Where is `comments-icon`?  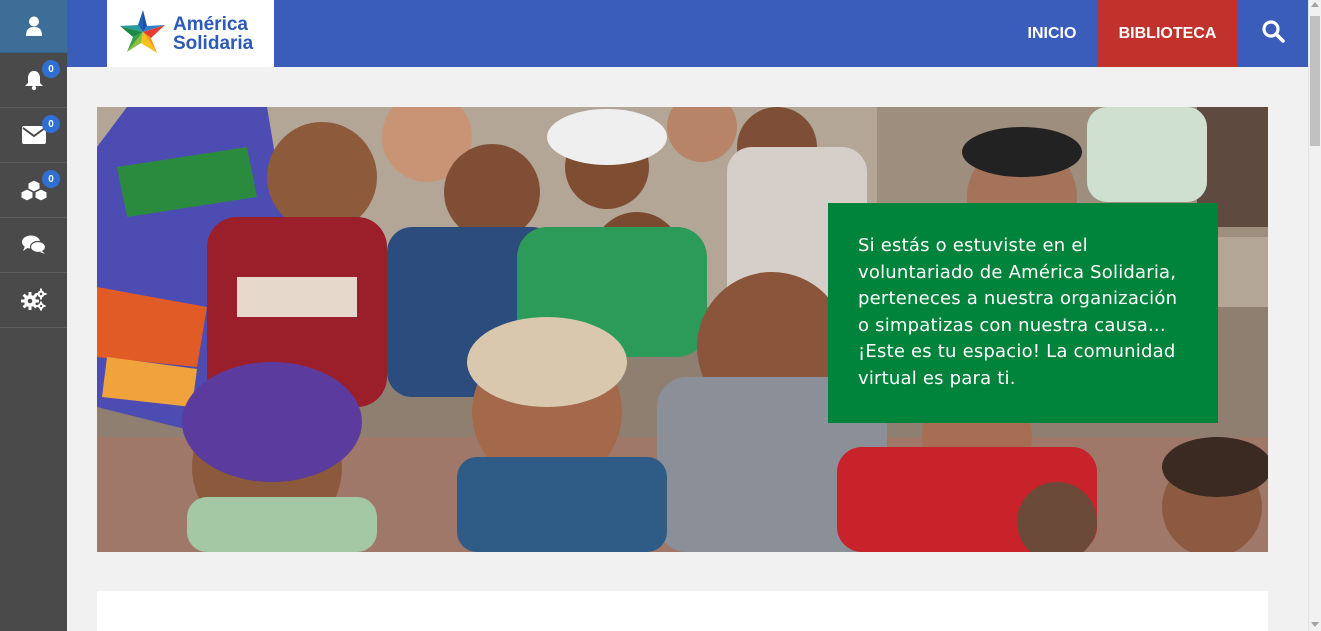 comments-icon is located at coordinates (33, 245).